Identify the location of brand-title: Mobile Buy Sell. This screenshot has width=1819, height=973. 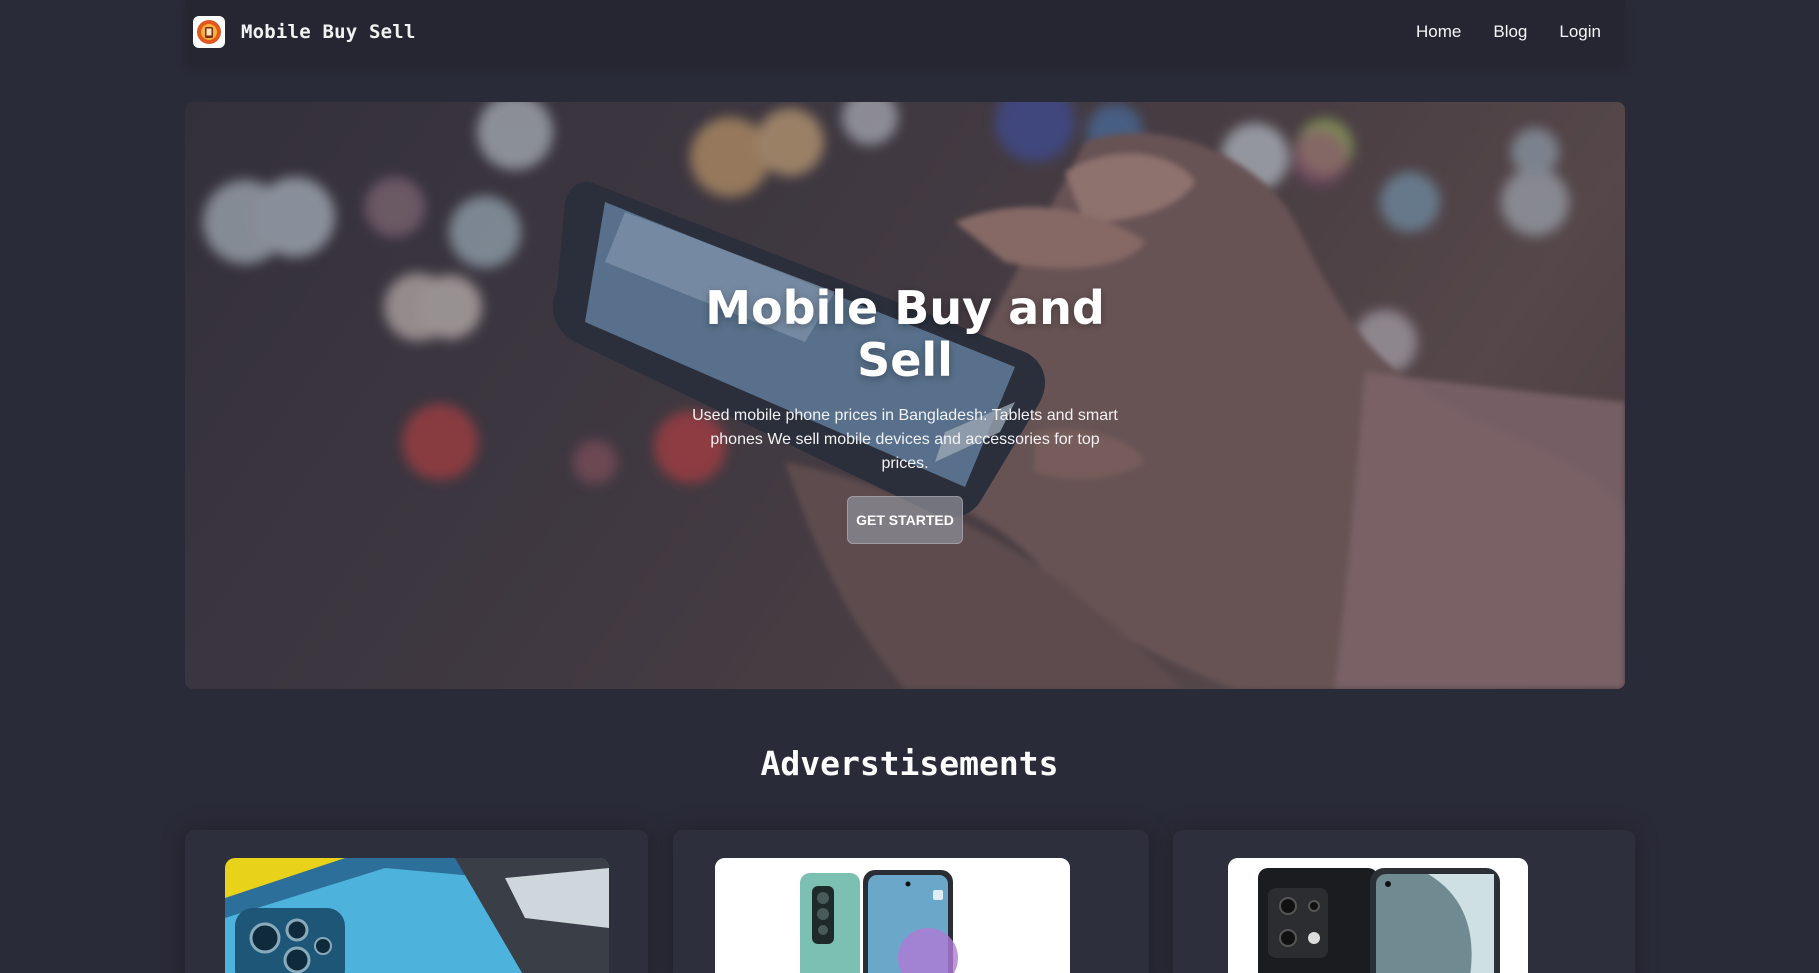
(328, 31).